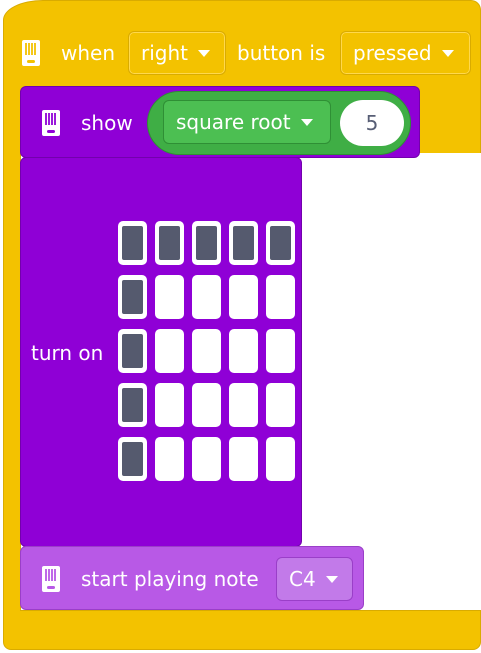 The width and height of the screenshot is (481, 653). What do you see at coordinates (280, 351) in the screenshot?
I see `led-cell-r3-c5` at bounding box center [280, 351].